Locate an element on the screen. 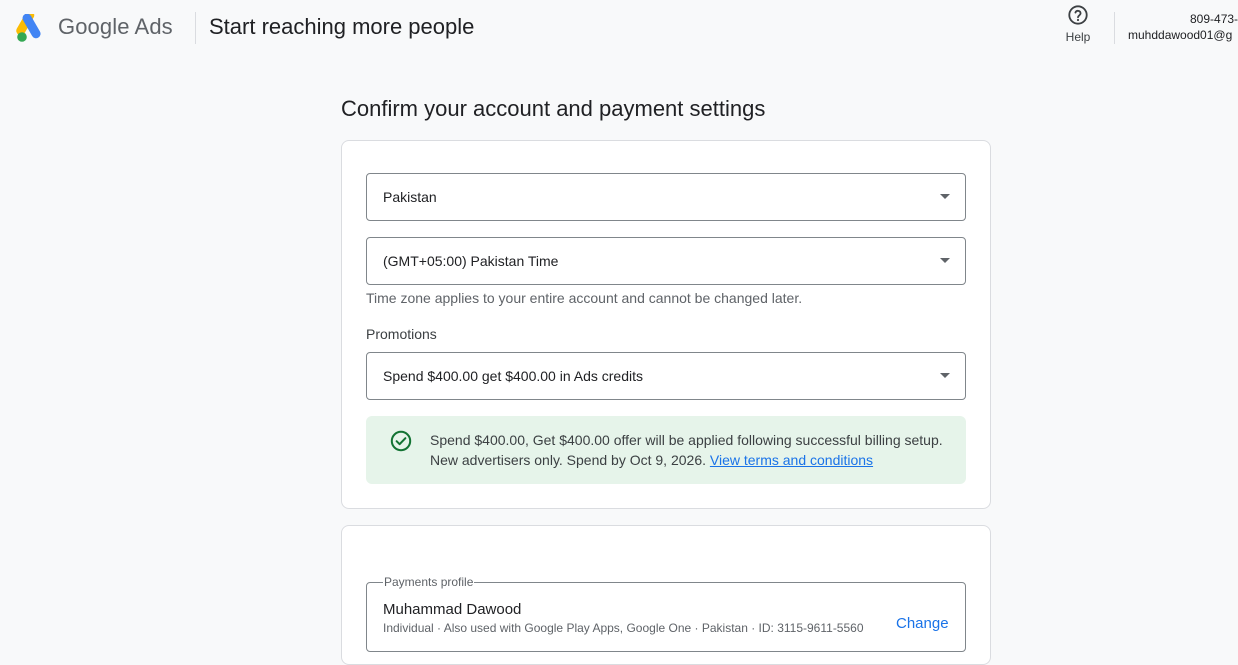 This screenshot has width=1238, height=665. help-button: Help is located at coordinates (1078, 25).